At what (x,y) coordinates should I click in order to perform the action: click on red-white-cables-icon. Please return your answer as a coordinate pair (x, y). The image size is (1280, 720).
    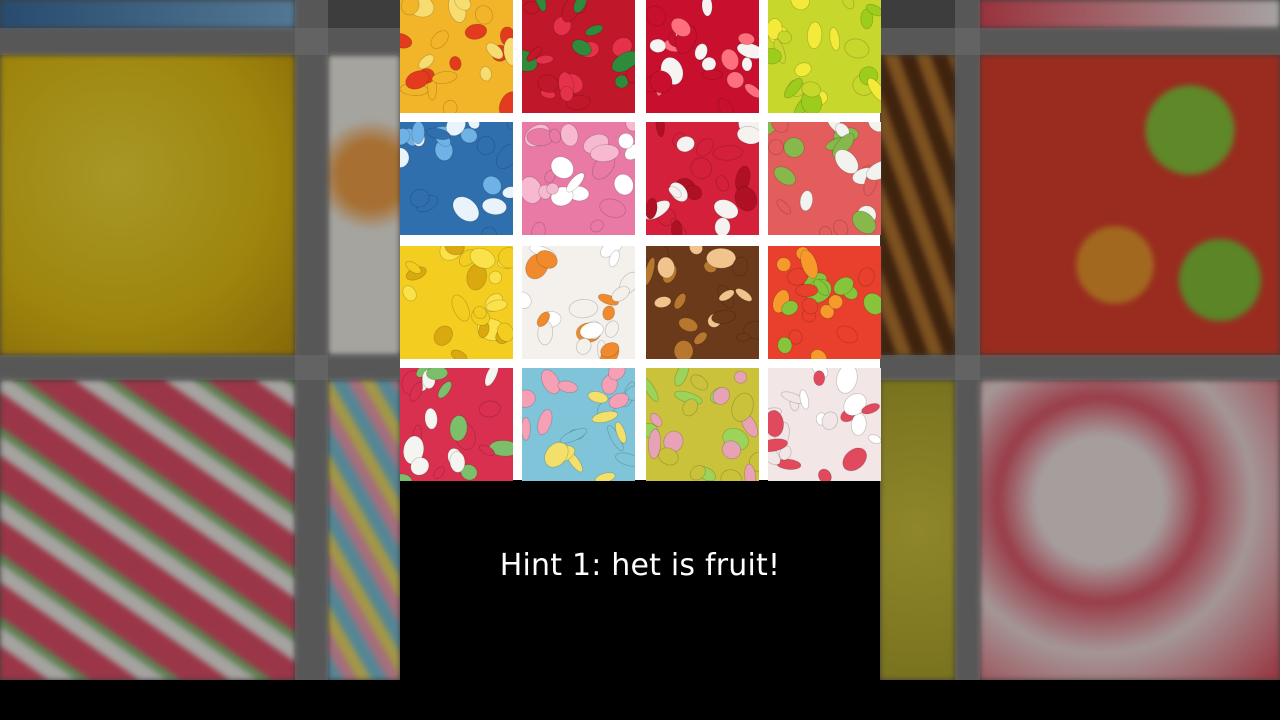
    Looking at the image, I should click on (702, 178).